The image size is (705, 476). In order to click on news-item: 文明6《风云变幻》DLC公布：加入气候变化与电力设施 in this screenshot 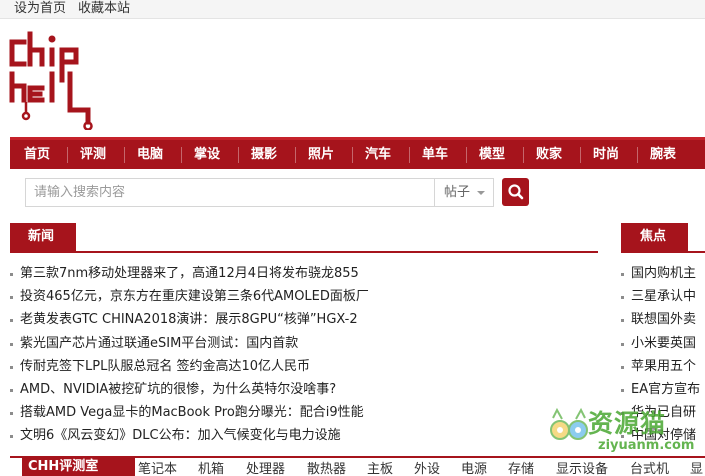, I will do `click(305, 436)`.